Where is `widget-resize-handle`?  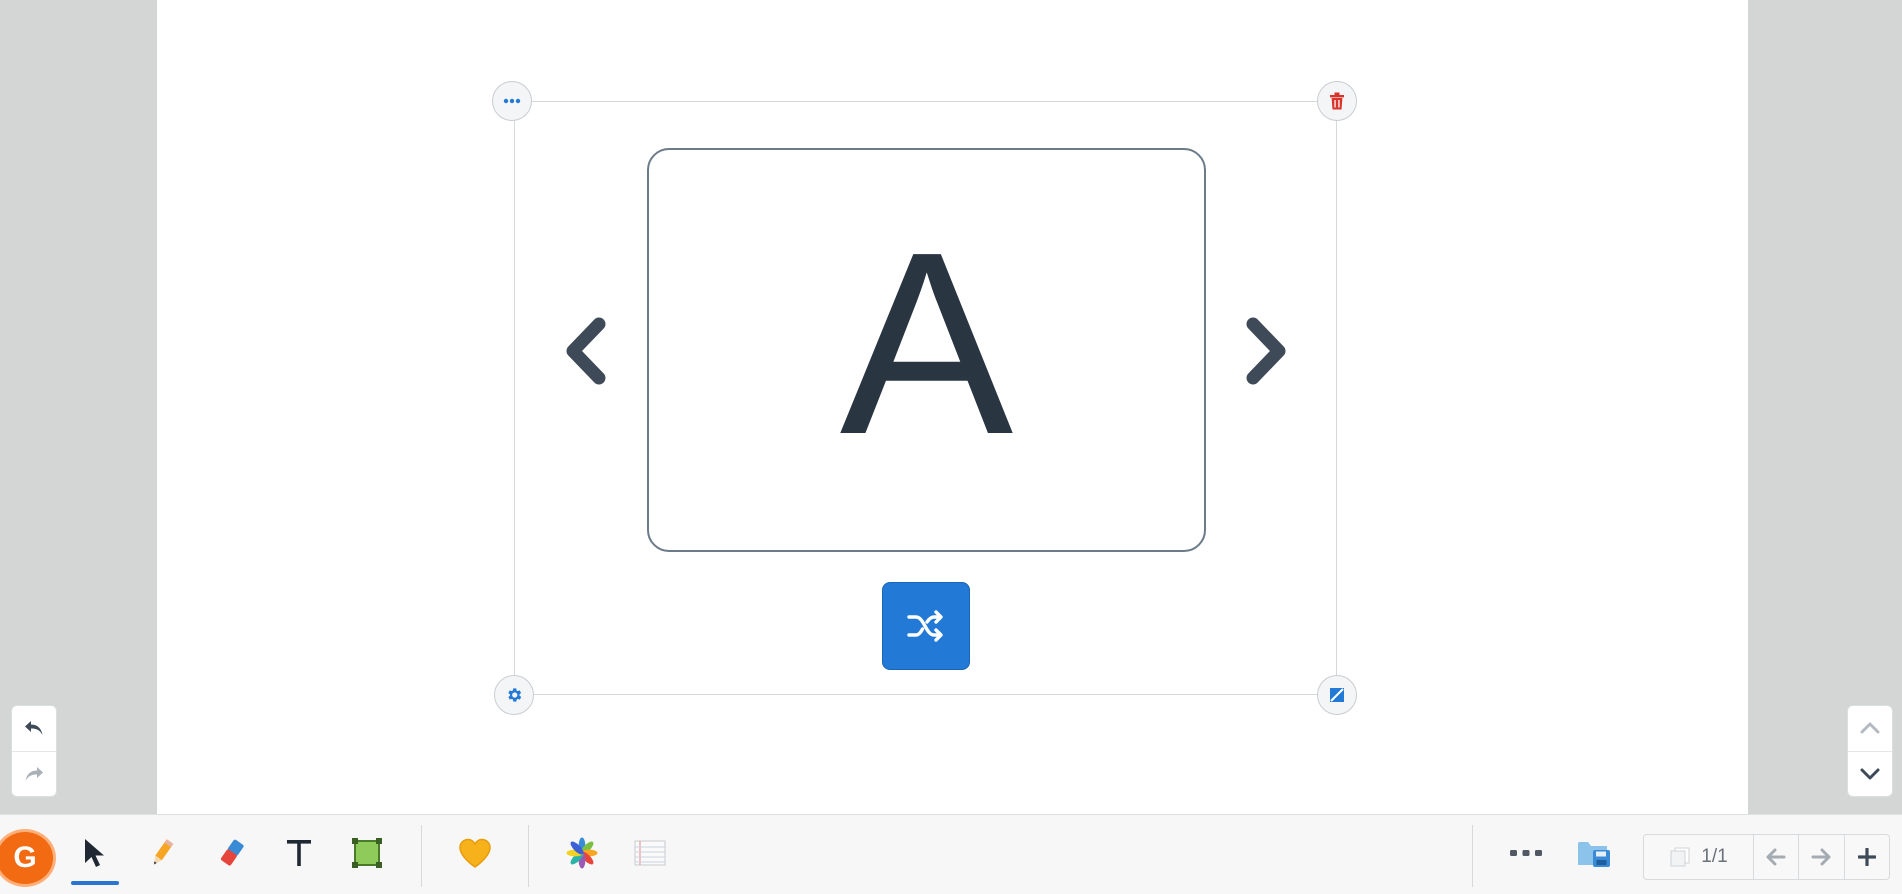
widget-resize-handle is located at coordinates (1337, 695).